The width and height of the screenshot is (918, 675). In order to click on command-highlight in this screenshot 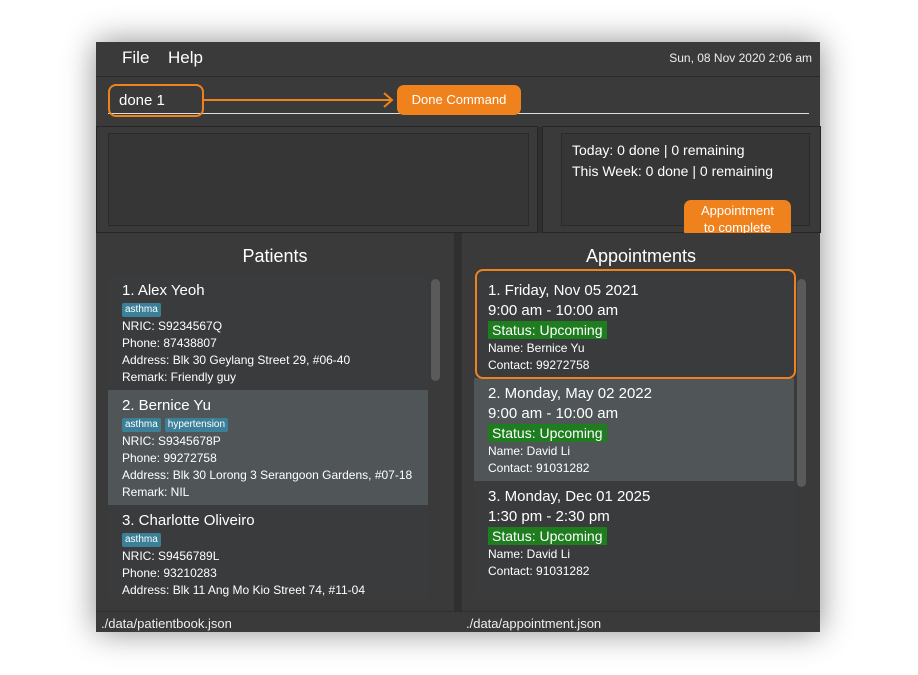, I will do `click(156, 100)`.